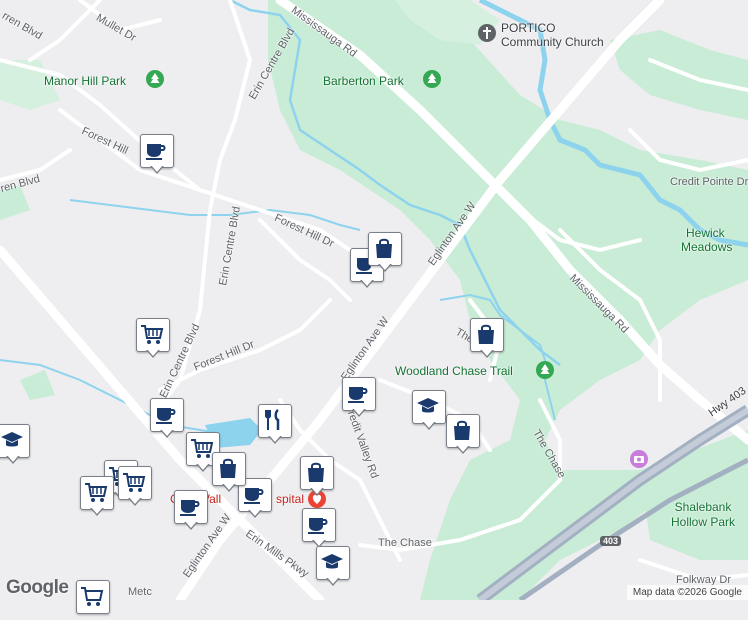 The image size is (748, 620). What do you see at coordinates (155, 79) in the screenshot?
I see `park-pin-manor-hill` at bounding box center [155, 79].